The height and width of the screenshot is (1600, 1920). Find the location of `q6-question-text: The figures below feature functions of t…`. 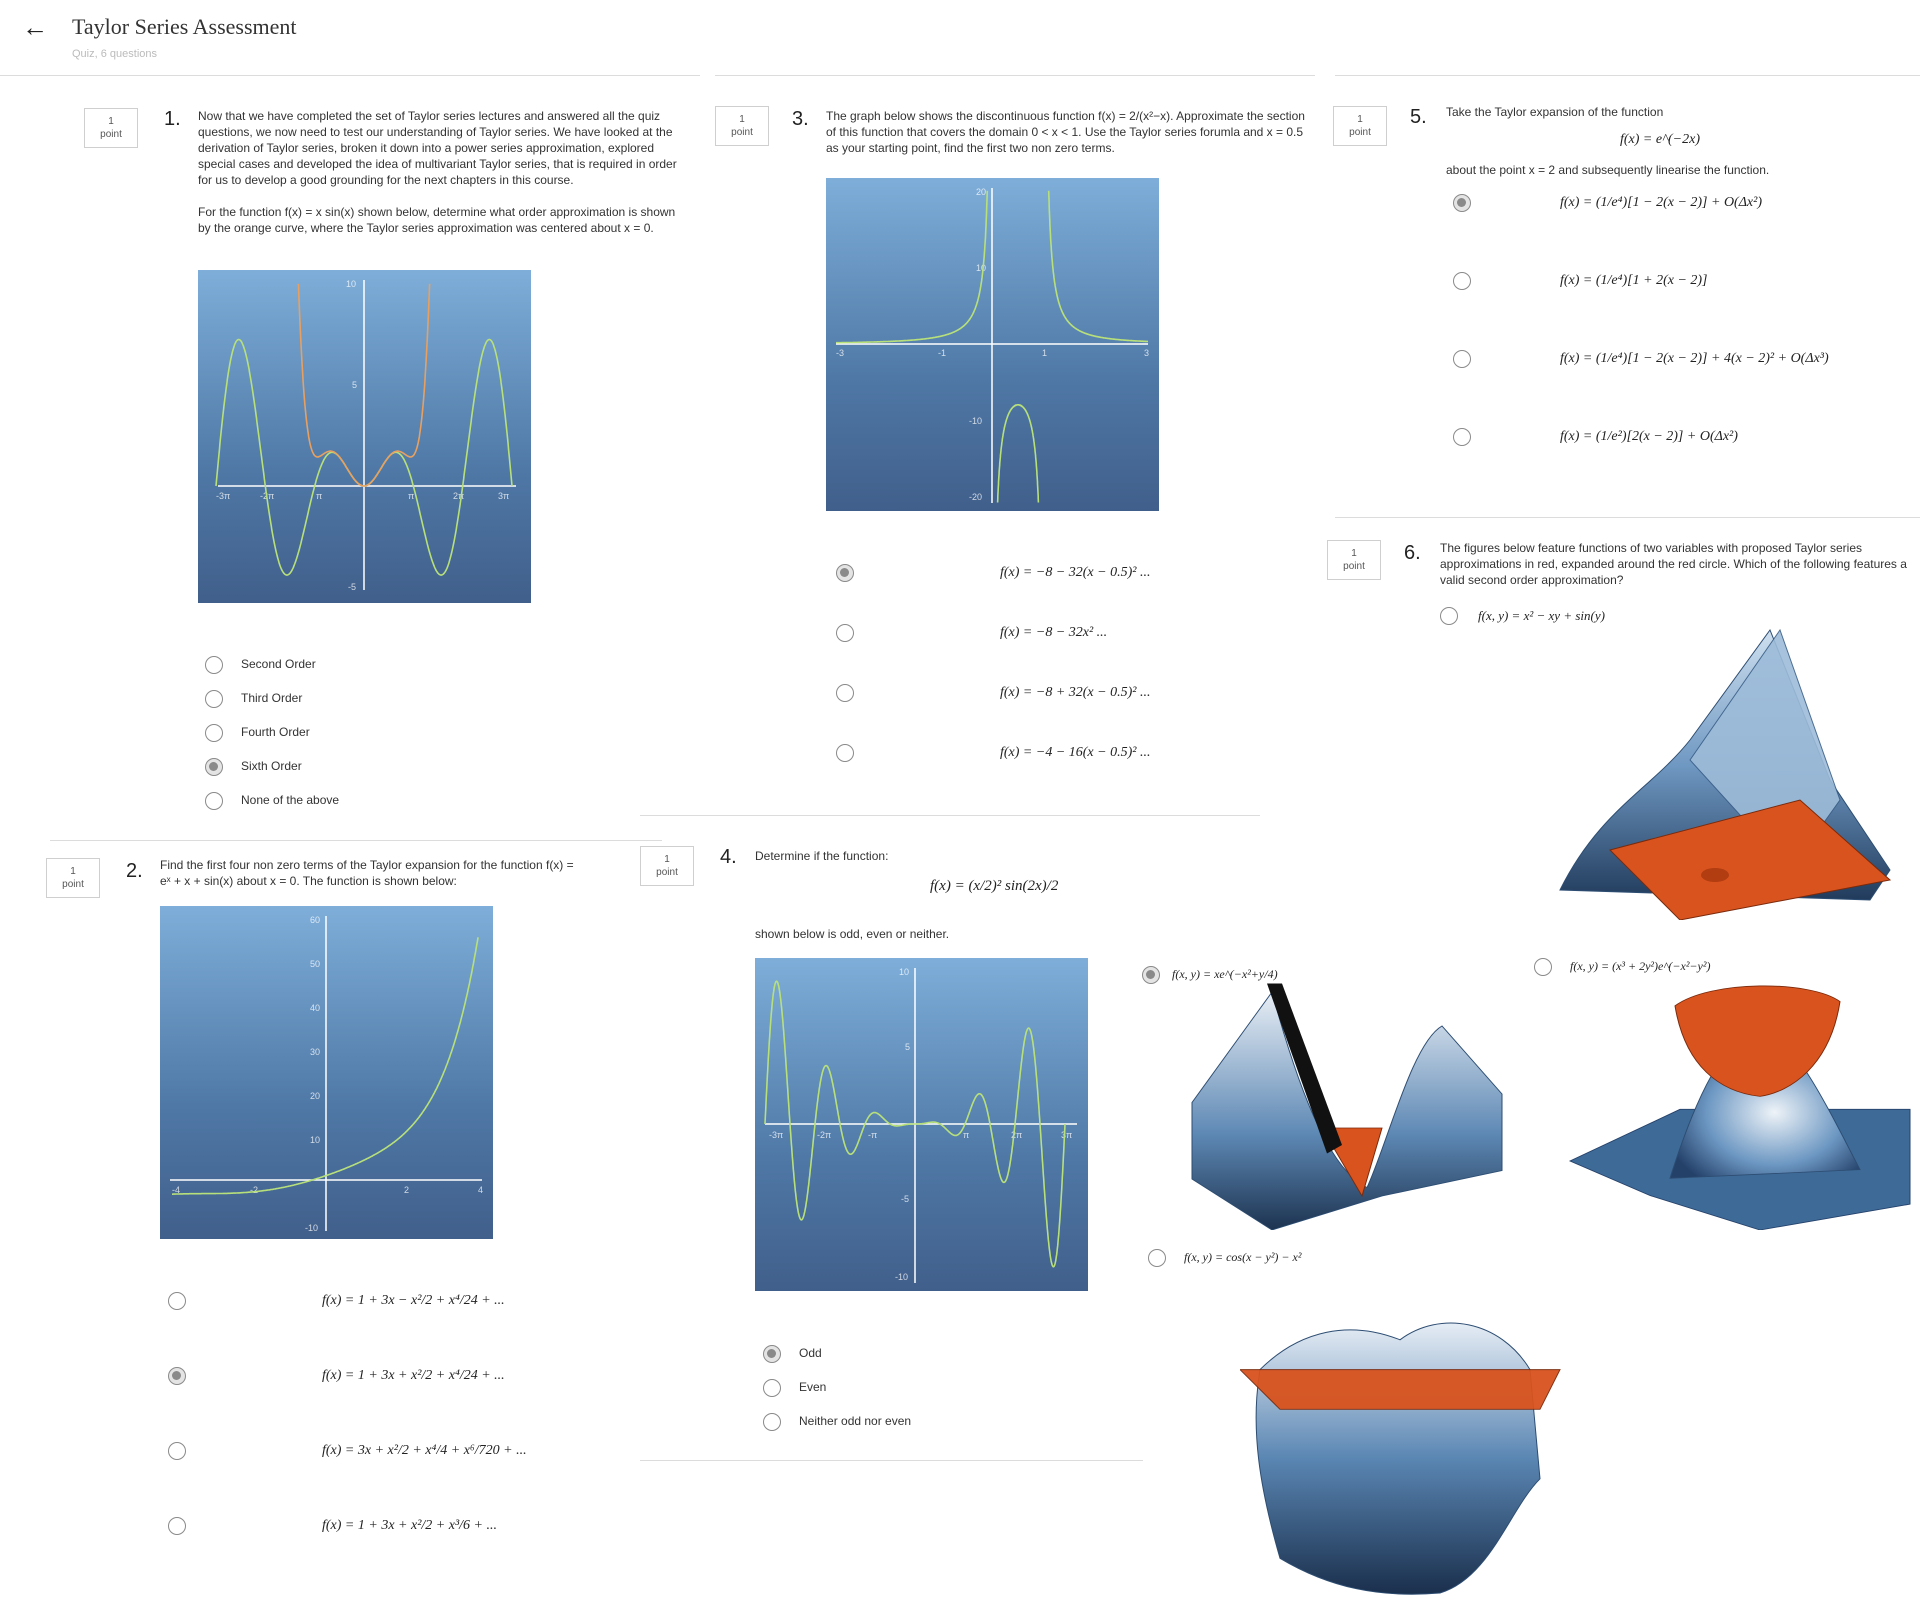

q6-question-text: The figures below feature functions of t… is located at coordinates (1673, 564).